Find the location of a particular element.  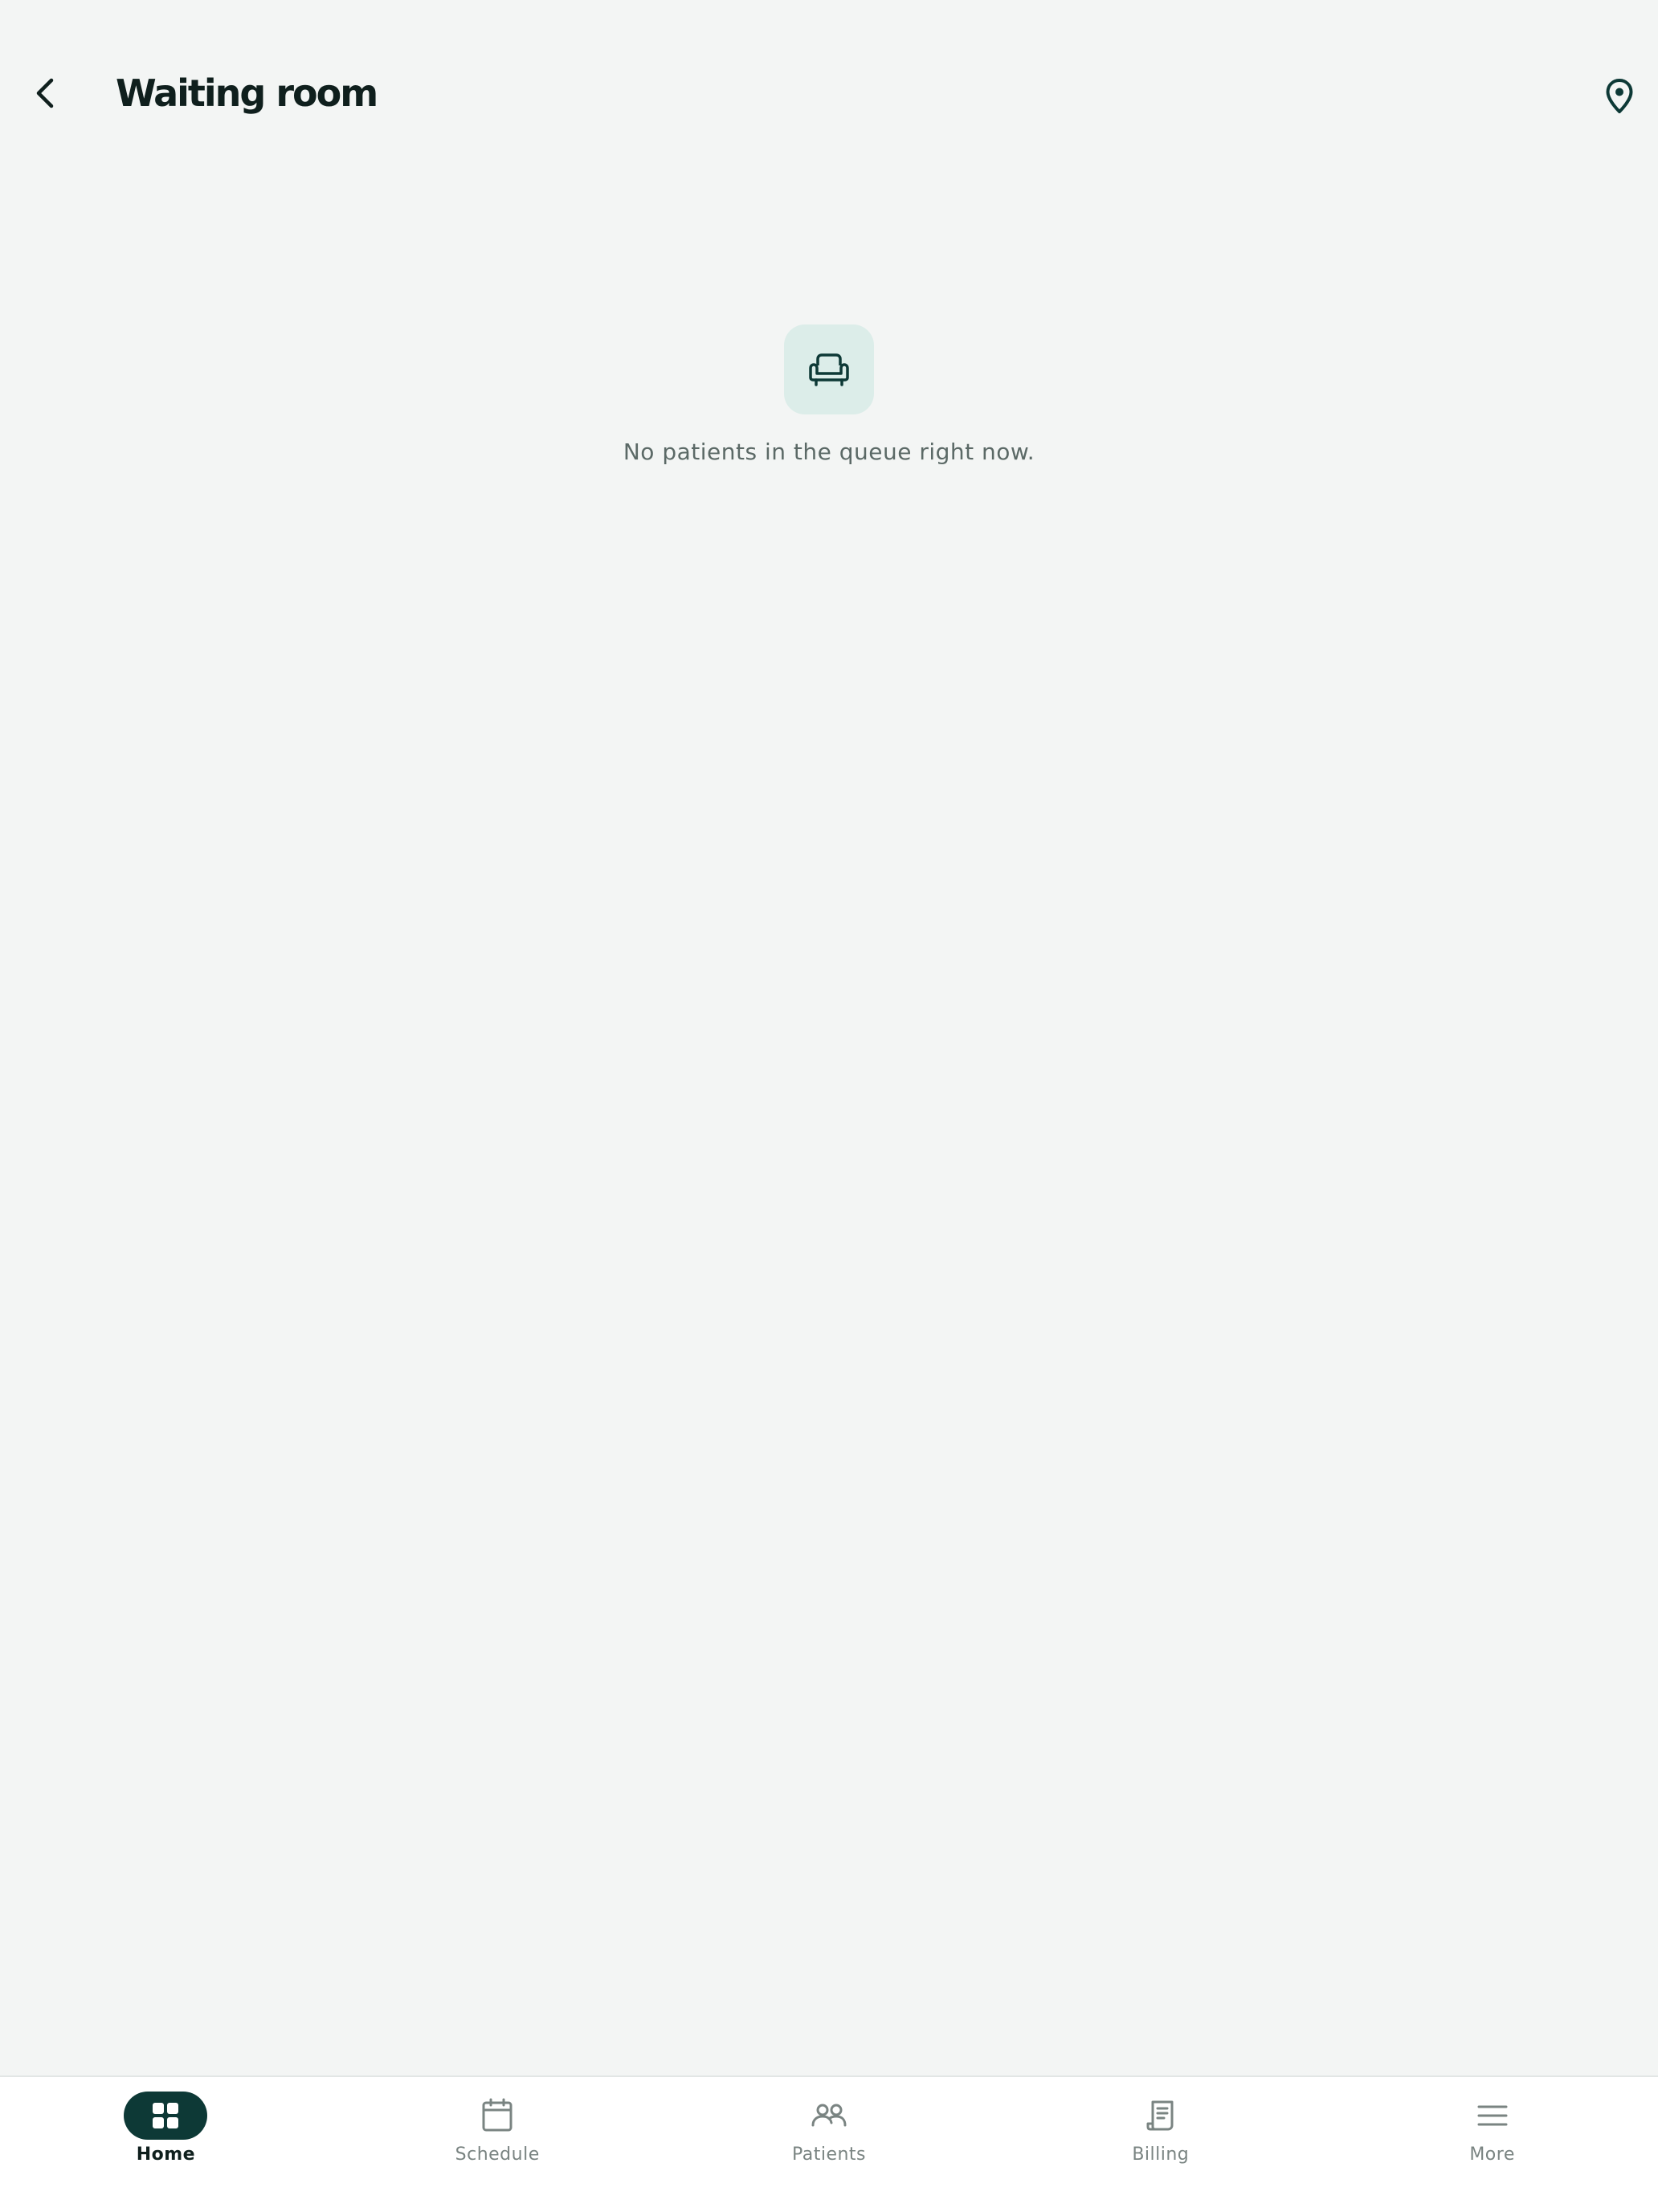

bottom-navigation: Home Schedule Patients Billing More is located at coordinates (829, 2143).